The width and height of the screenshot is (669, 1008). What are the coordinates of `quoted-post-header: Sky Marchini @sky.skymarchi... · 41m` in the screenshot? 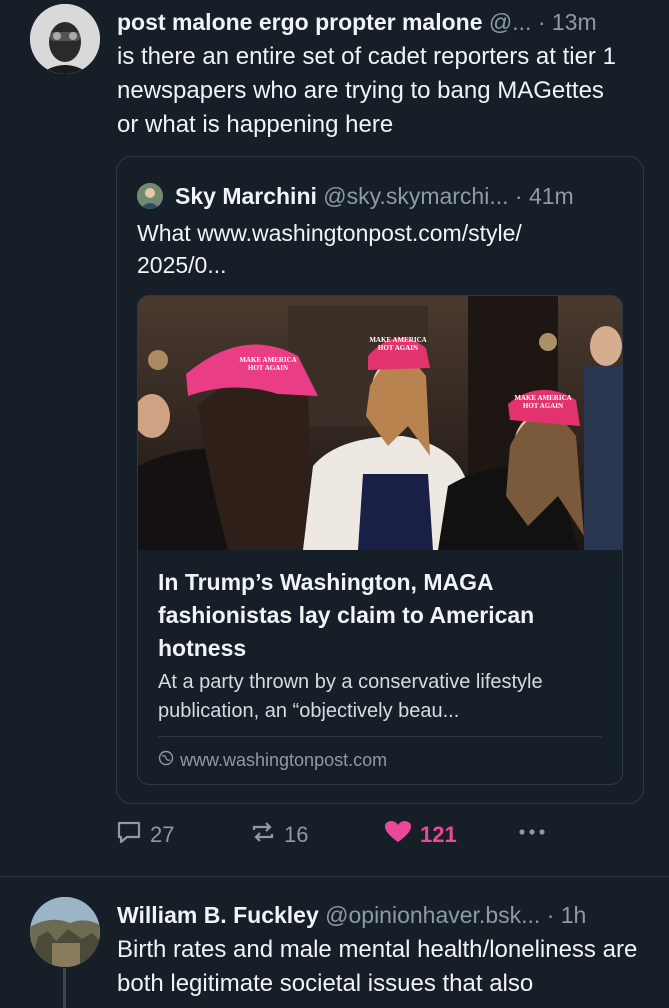 It's located at (401, 196).